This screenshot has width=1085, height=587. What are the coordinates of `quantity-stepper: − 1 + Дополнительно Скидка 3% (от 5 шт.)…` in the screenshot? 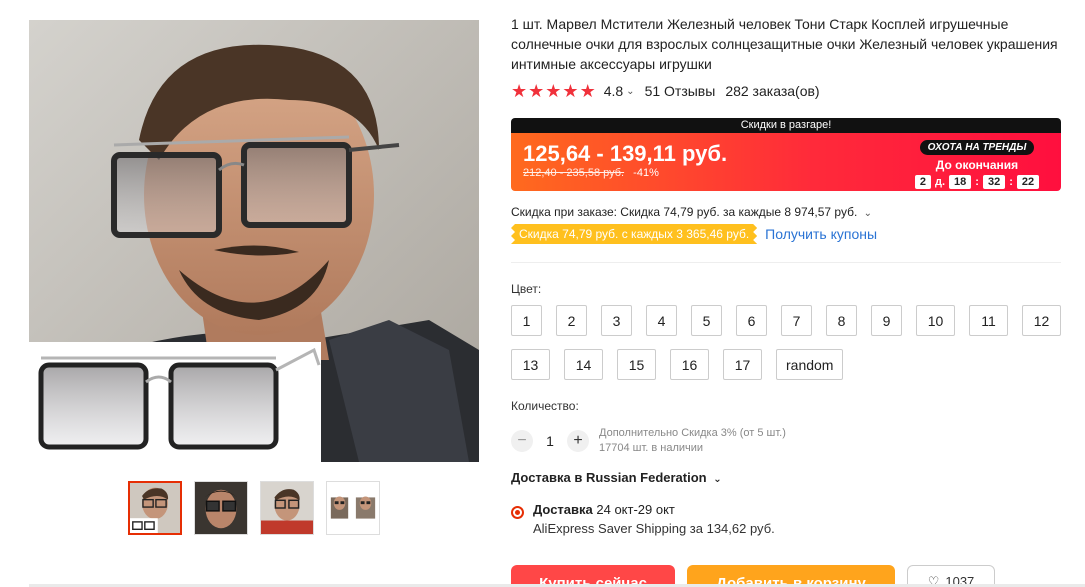 It's located at (648, 441).